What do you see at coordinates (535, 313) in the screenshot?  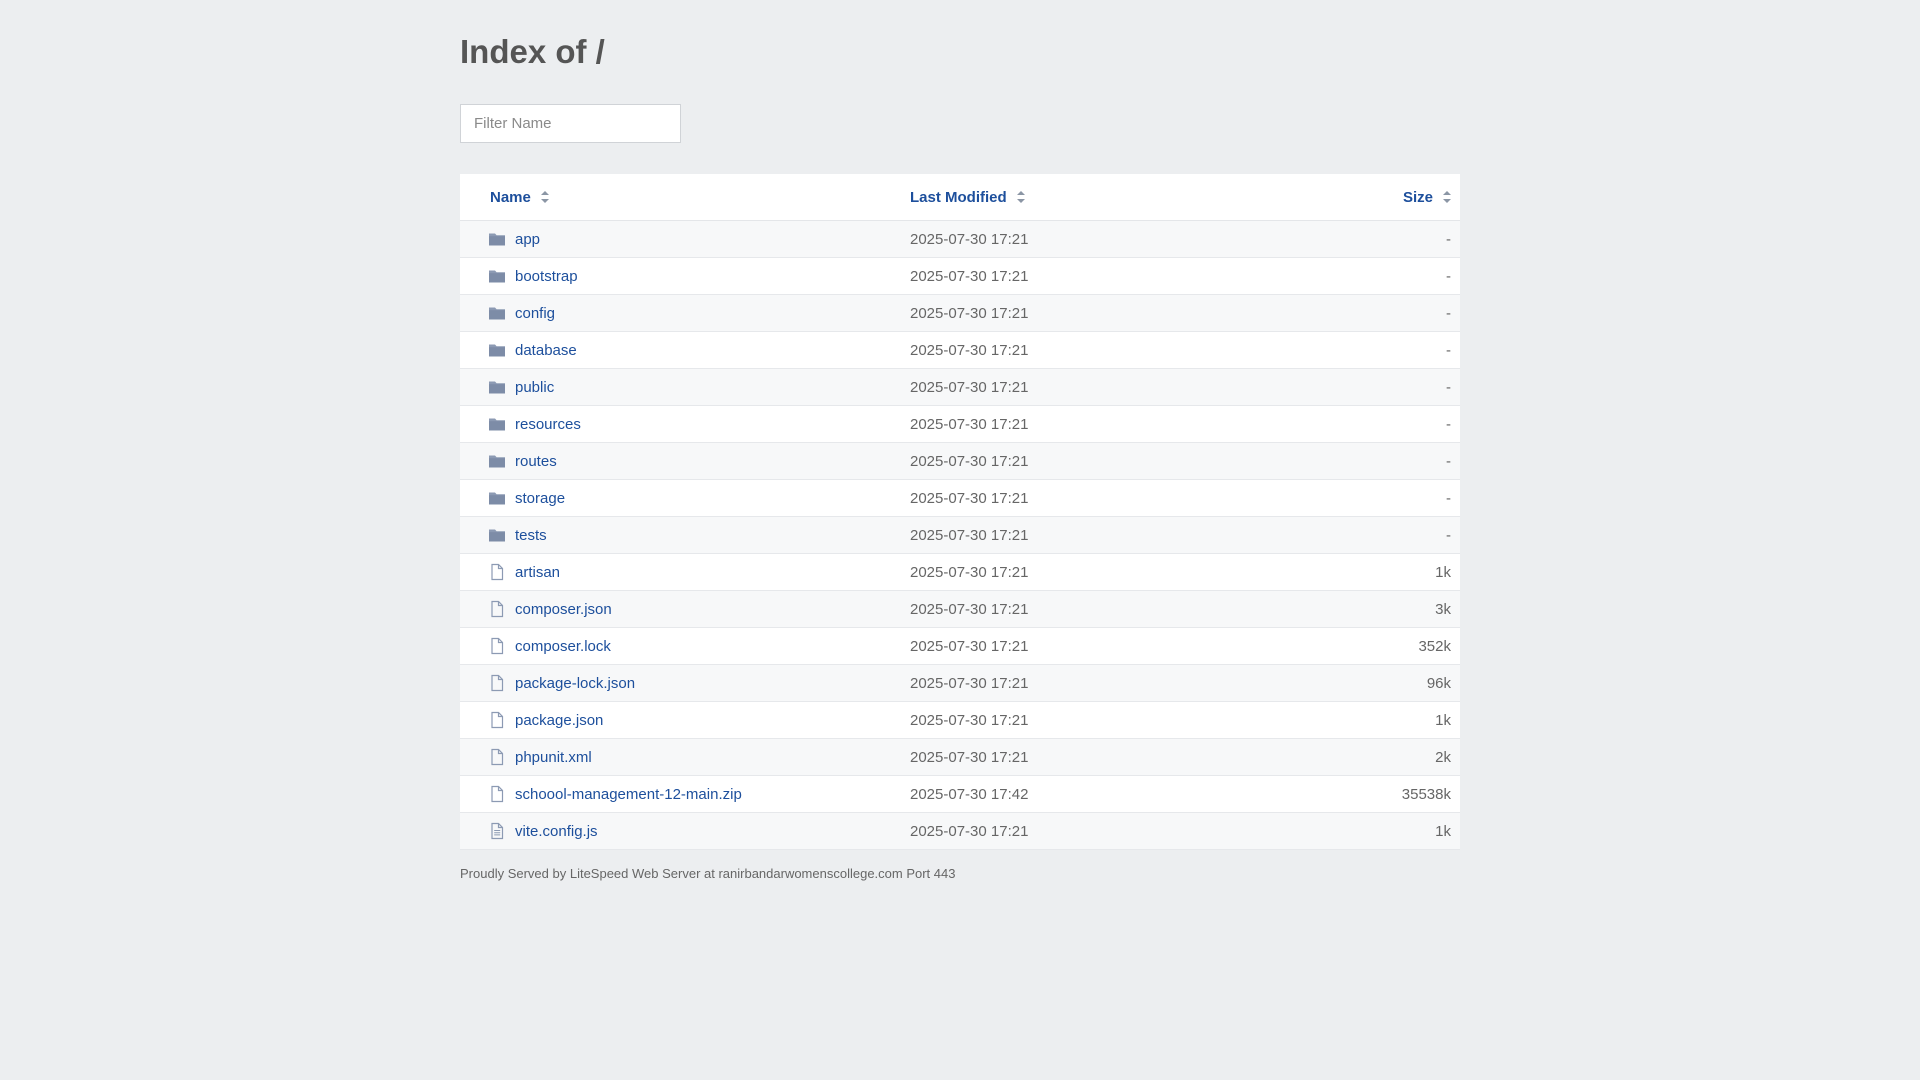 I see `entry-name-link: config` at bounding box center [535, 313].